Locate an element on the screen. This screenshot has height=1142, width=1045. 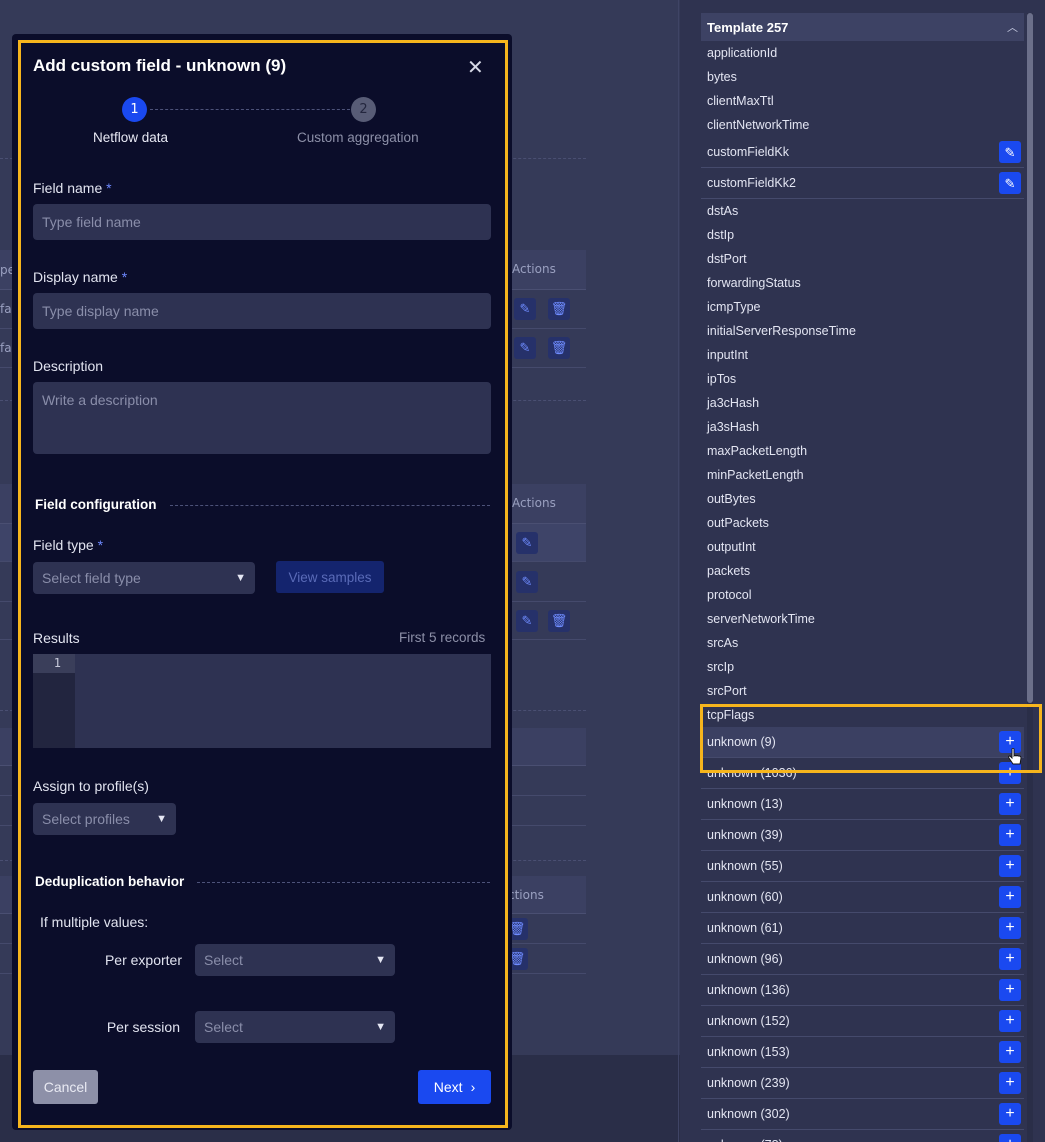
field-row: unknown (136) + is located at coordinates (862, 990).